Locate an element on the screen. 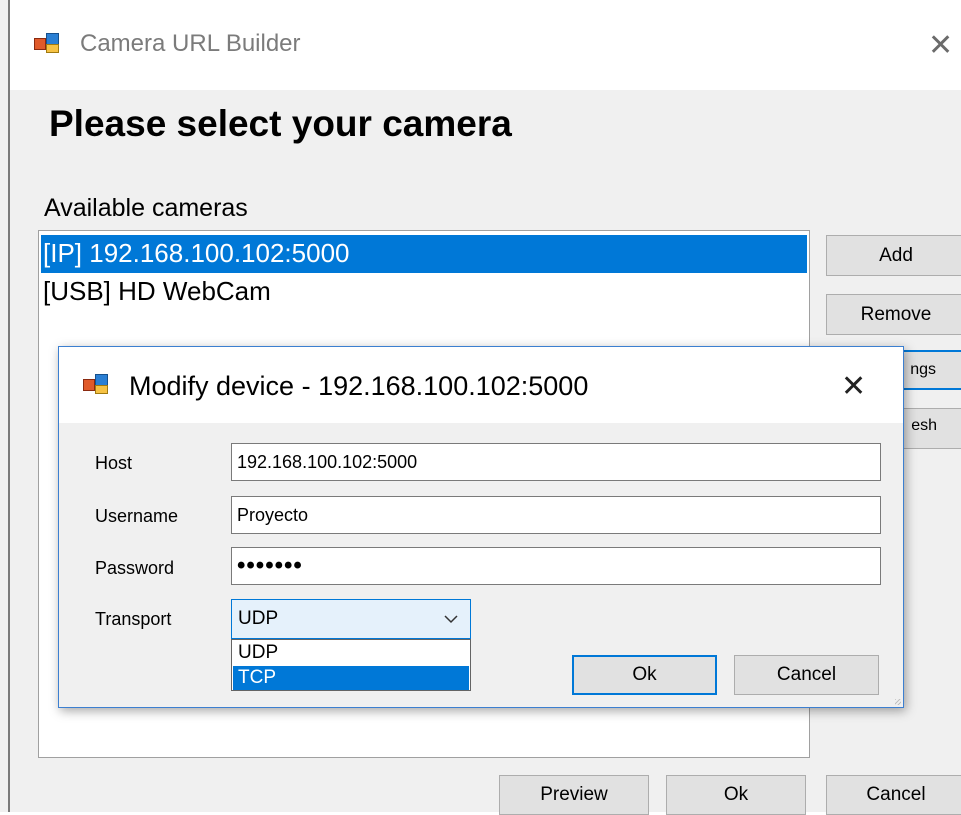  dialog-title-bar: Modify device - 192.168.100.102:5000 ✕ is located at coordinates (481, 385).